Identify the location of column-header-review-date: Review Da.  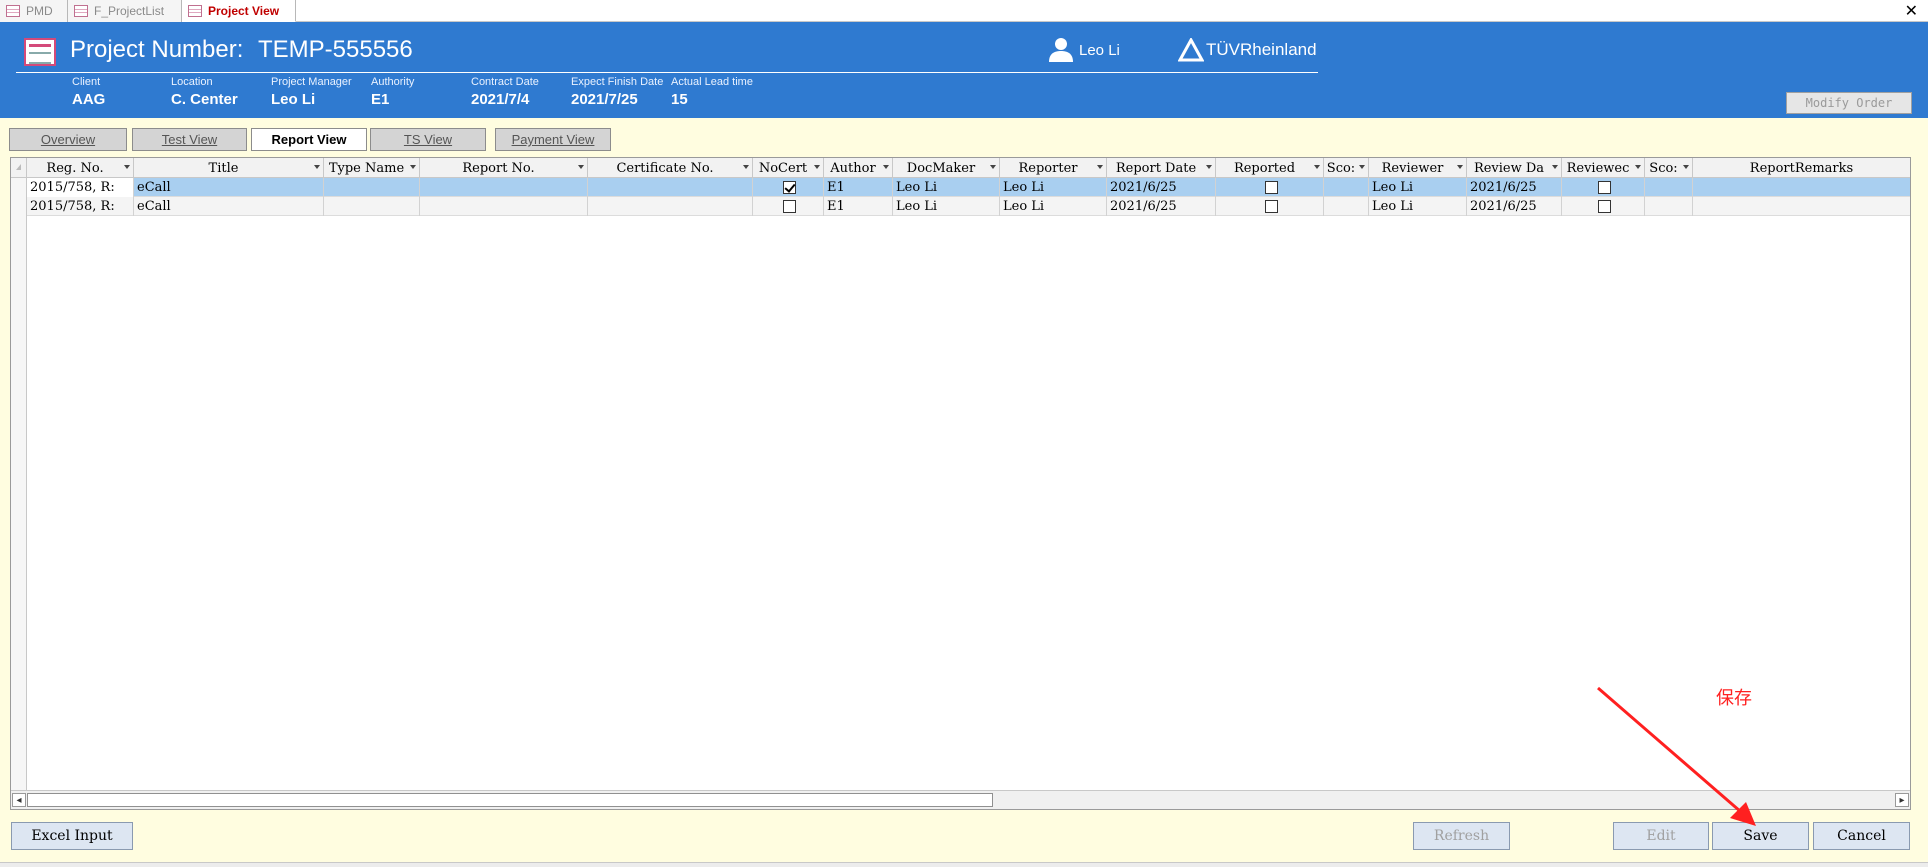
(1514, 168).